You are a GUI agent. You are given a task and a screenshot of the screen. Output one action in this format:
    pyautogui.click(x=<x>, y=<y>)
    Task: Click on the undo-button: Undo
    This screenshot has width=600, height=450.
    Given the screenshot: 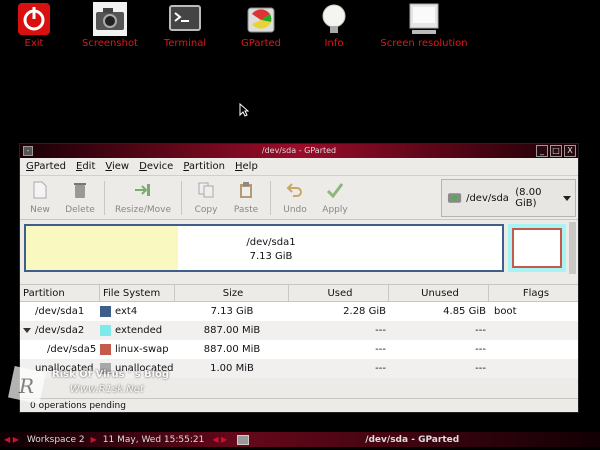 What is the action you would take?
    pyautogui.click(x=295, y=198)
    